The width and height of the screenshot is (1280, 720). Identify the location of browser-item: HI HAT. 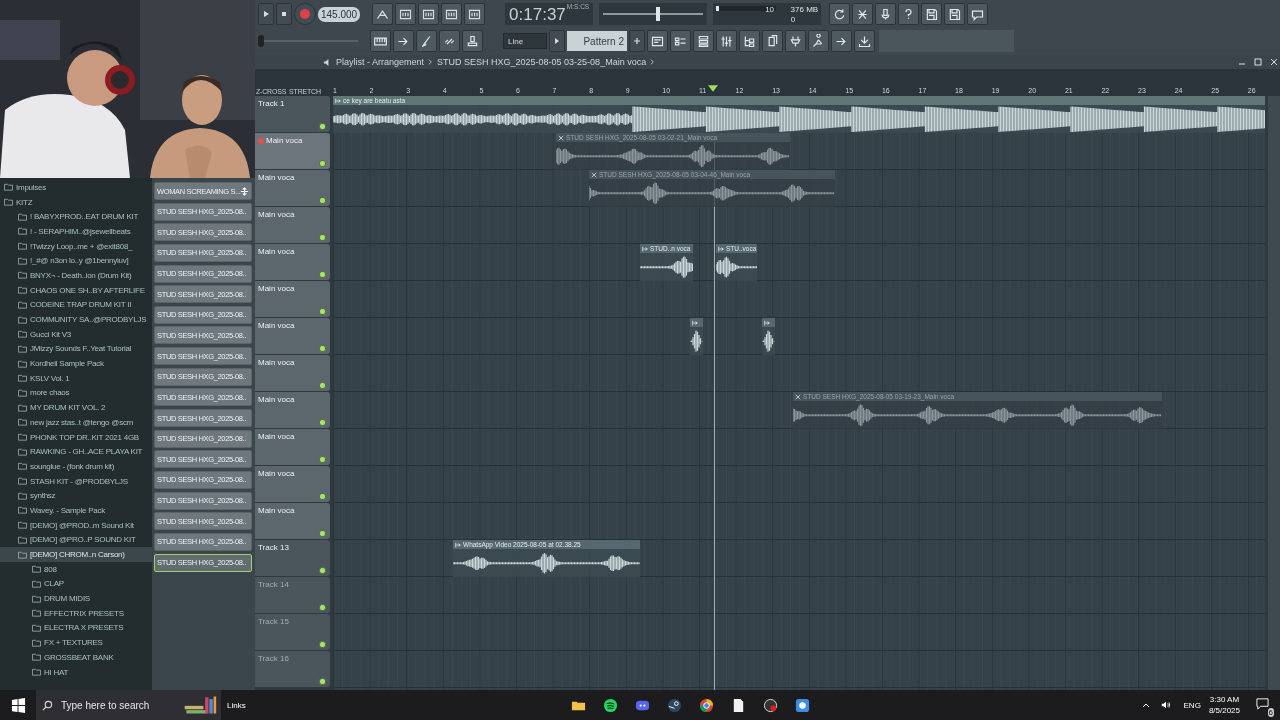
(76, 672).